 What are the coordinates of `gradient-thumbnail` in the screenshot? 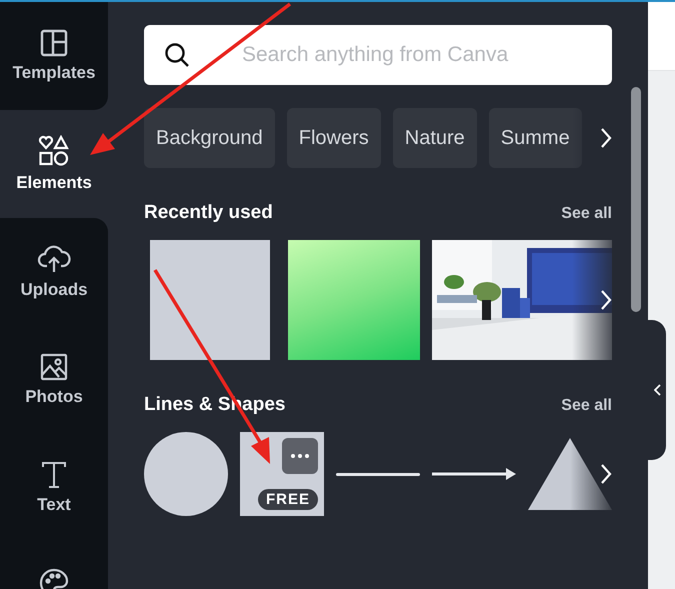 It's located at (354, 300).